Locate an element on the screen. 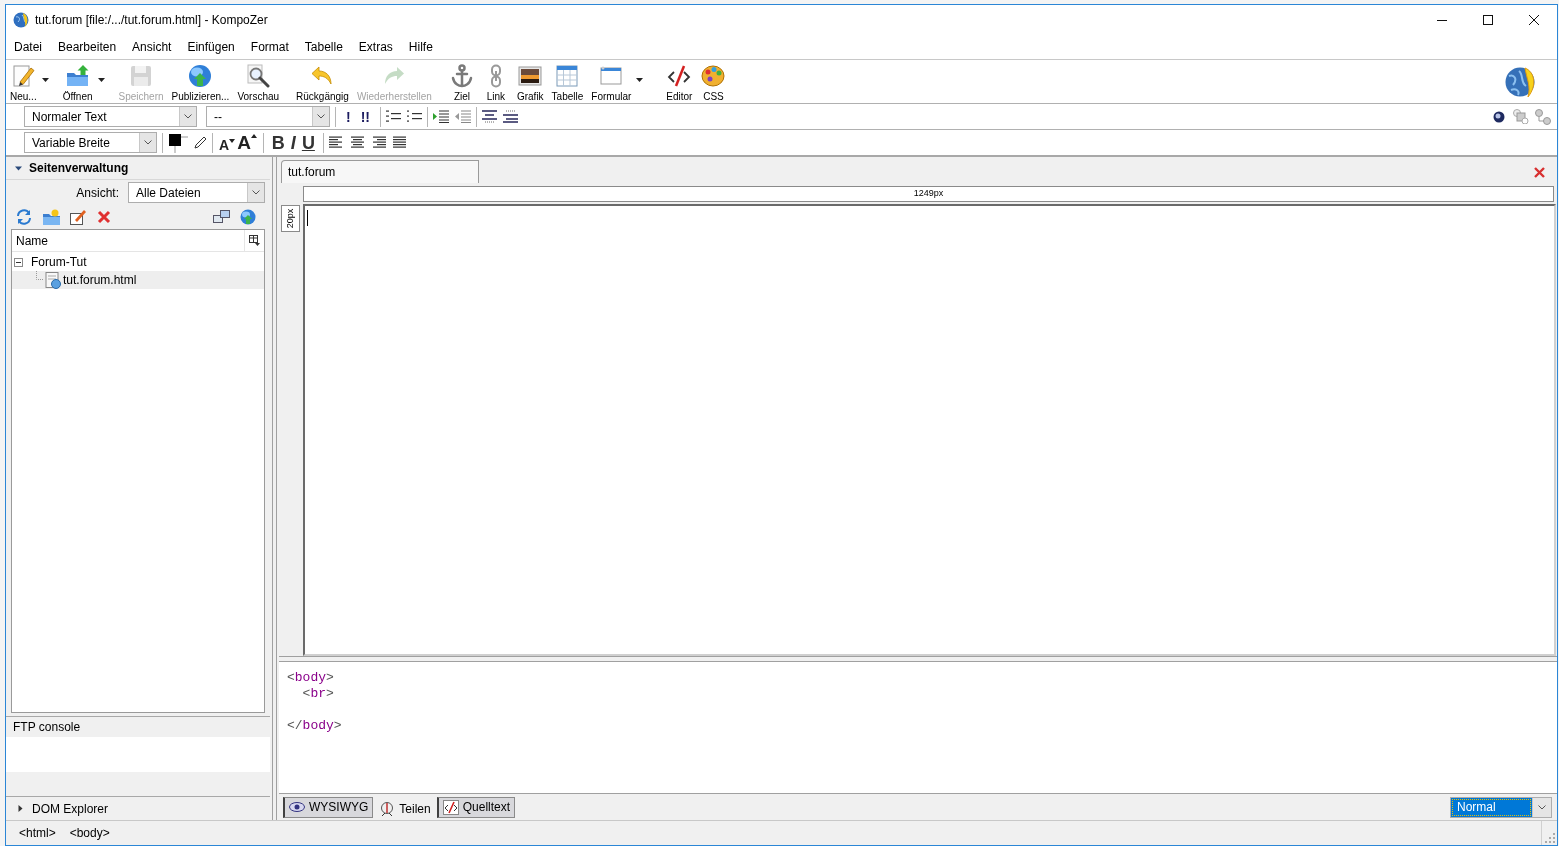 The width and height of the screenshot is (1559, 846). toolbar-button: Grafik is located at coordinates (530, 81).